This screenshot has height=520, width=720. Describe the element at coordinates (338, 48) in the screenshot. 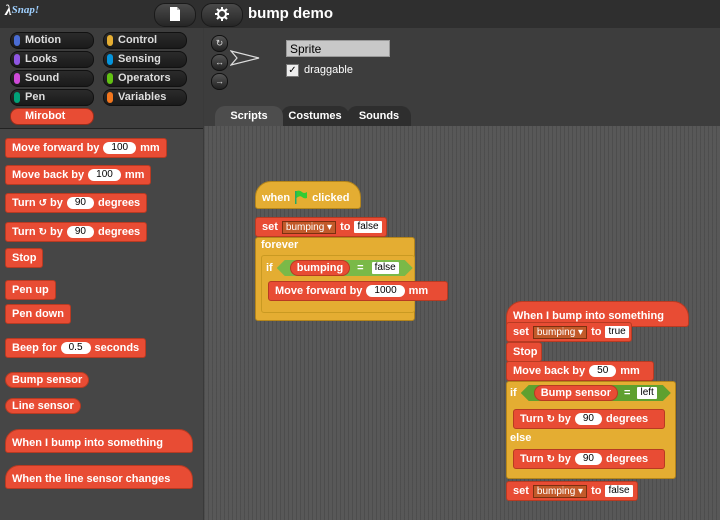

I see `sprite-name-input: Sprite` at that location.